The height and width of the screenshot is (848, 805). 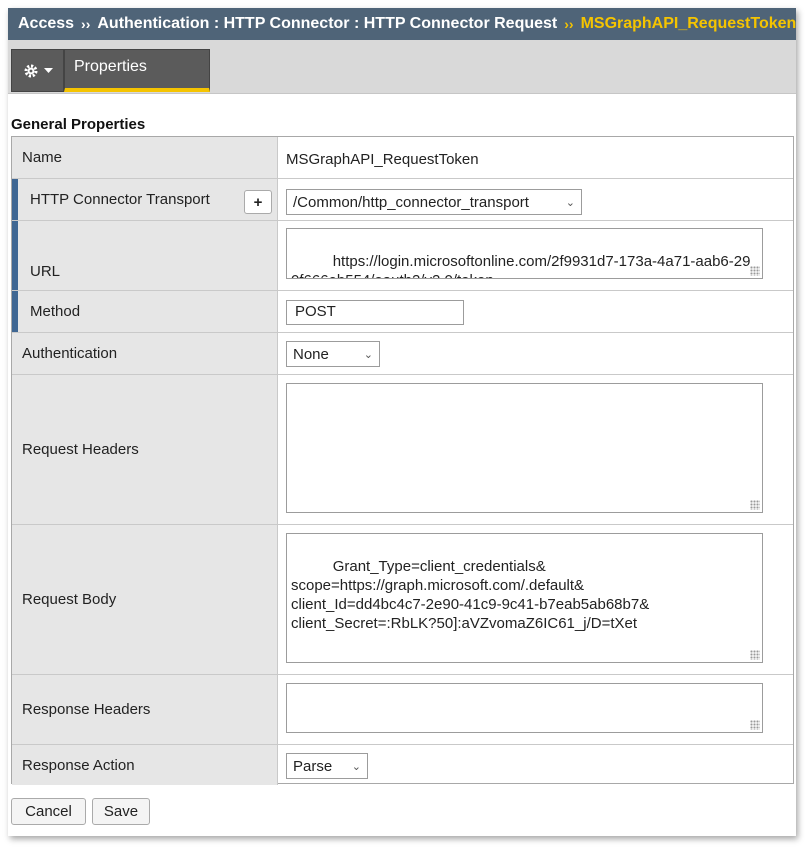 I want to click on transport-select: /Common/http_connector_transport ⌄, so click(x=434, y=202).